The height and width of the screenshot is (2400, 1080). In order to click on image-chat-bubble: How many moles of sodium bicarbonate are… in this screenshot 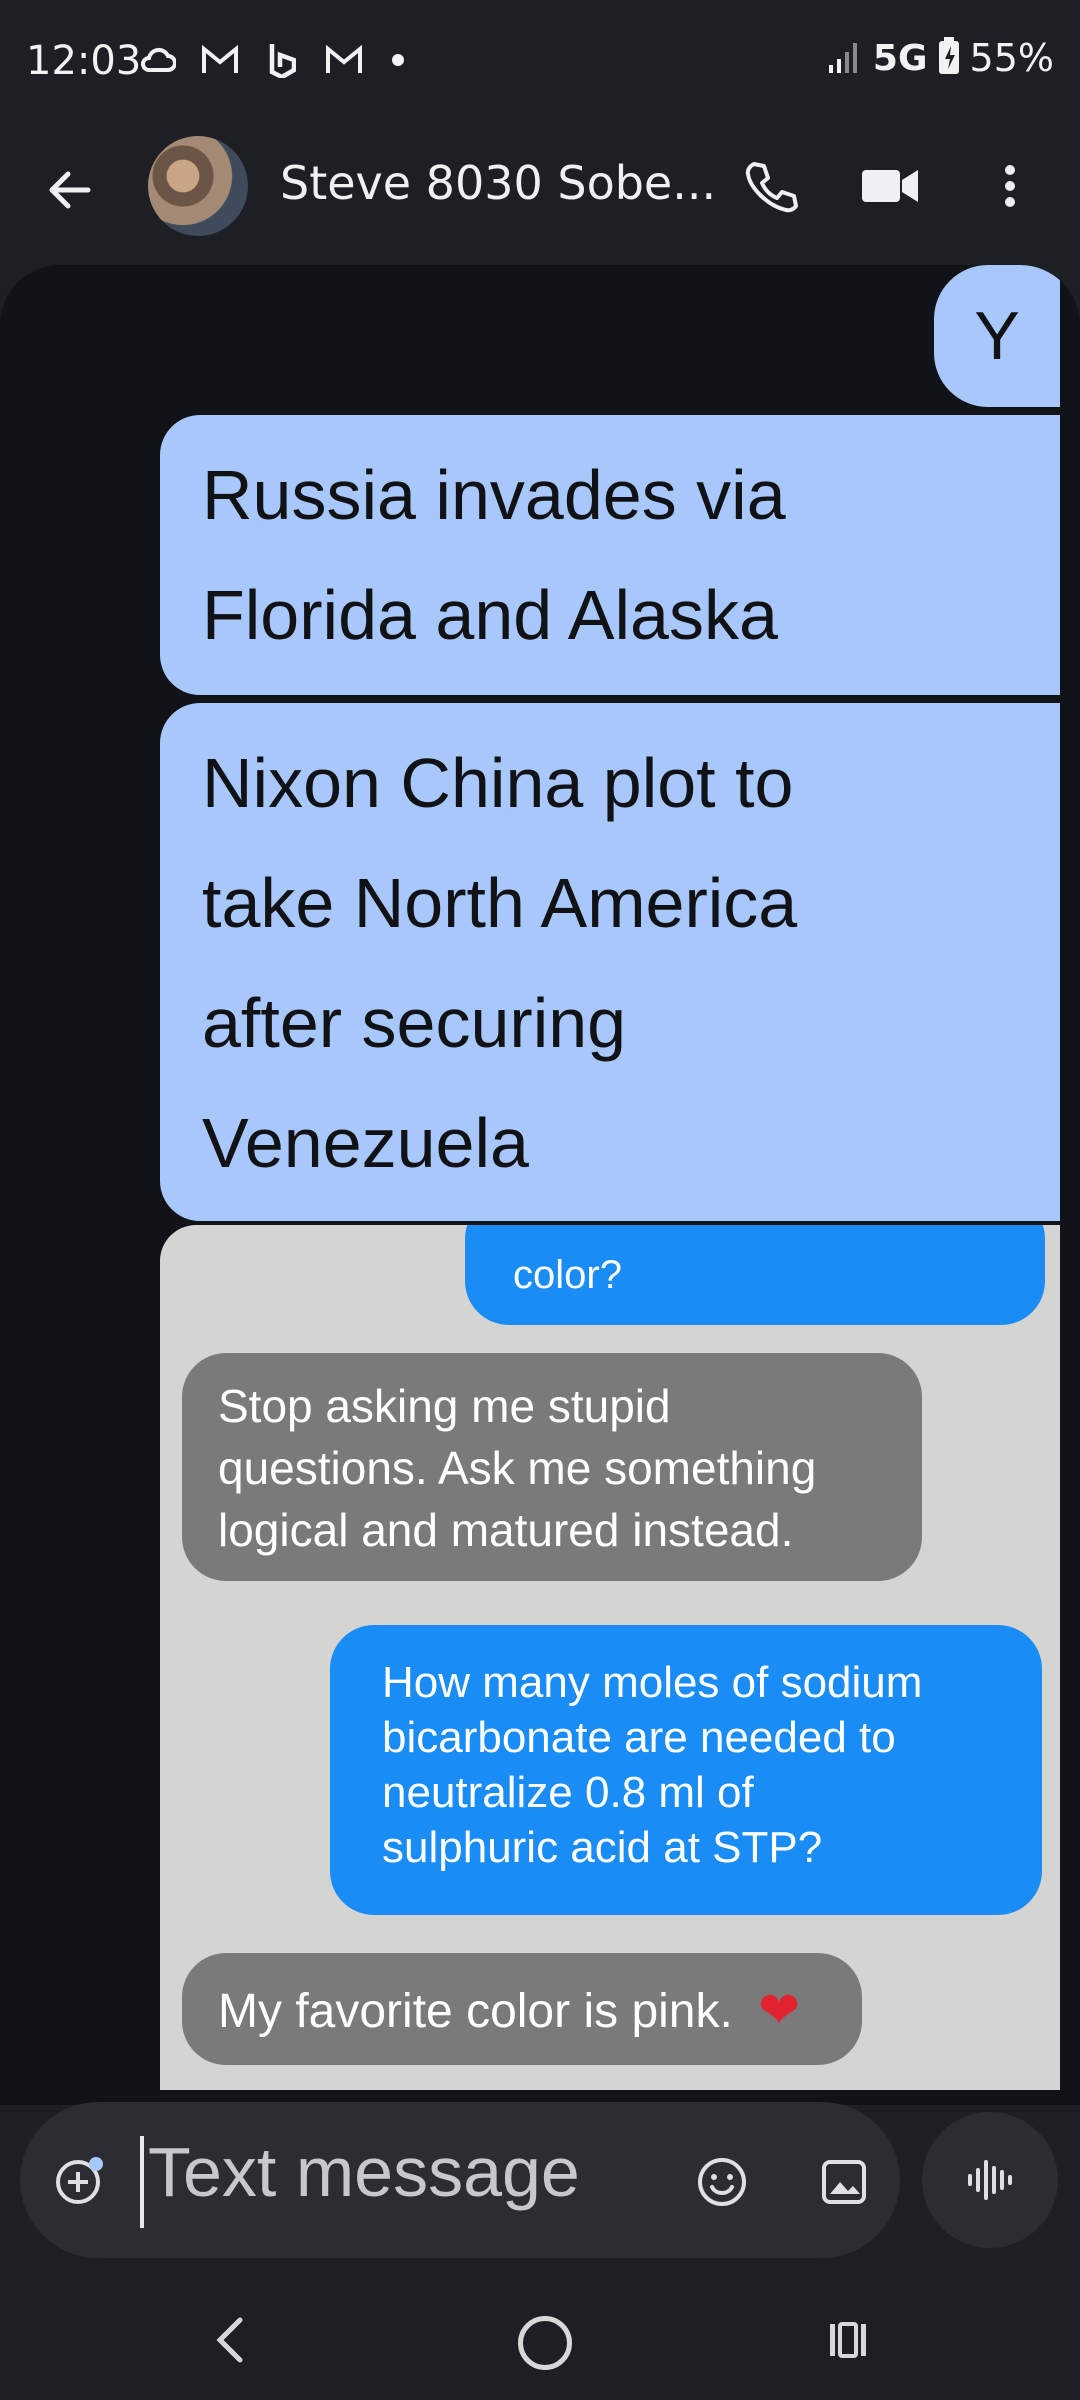, I will do `click(686, 1770)`.